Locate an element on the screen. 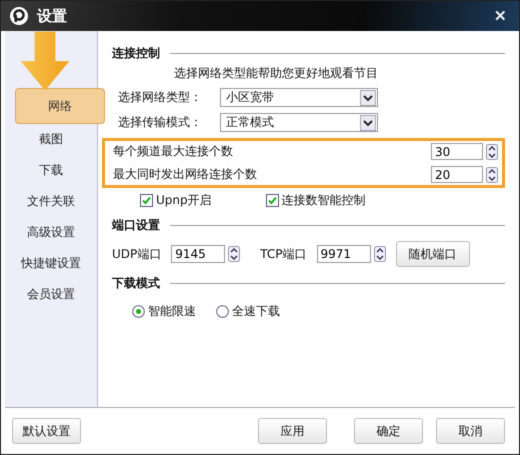  dropdown: 小区宽带 is located at coordinates (299, 97).